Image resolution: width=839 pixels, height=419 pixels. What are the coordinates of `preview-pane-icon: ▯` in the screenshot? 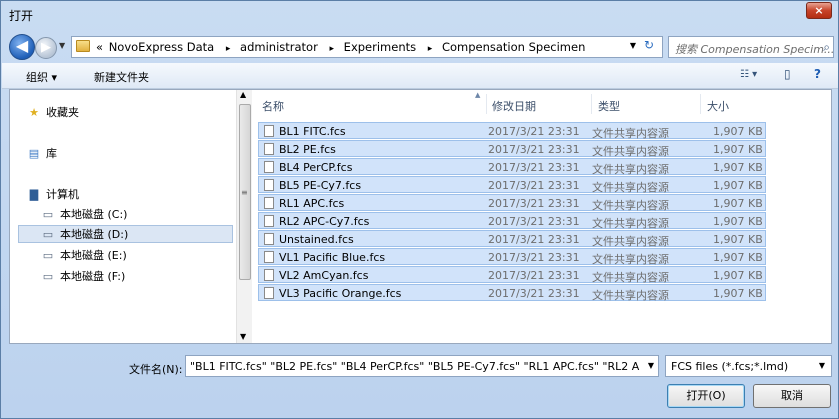 It's located at (787, 74).